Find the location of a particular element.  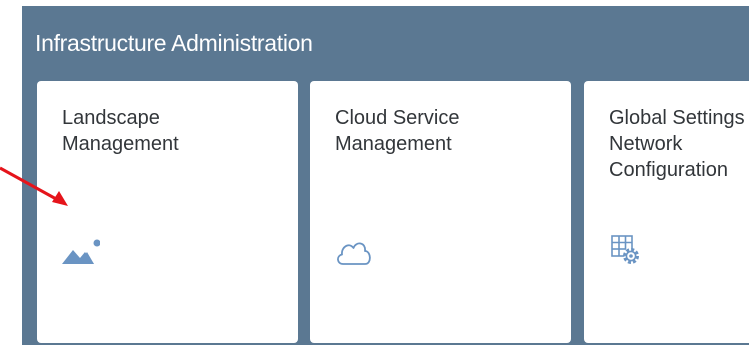

annotation-arrow-icon is located at coordinates (34, 186).